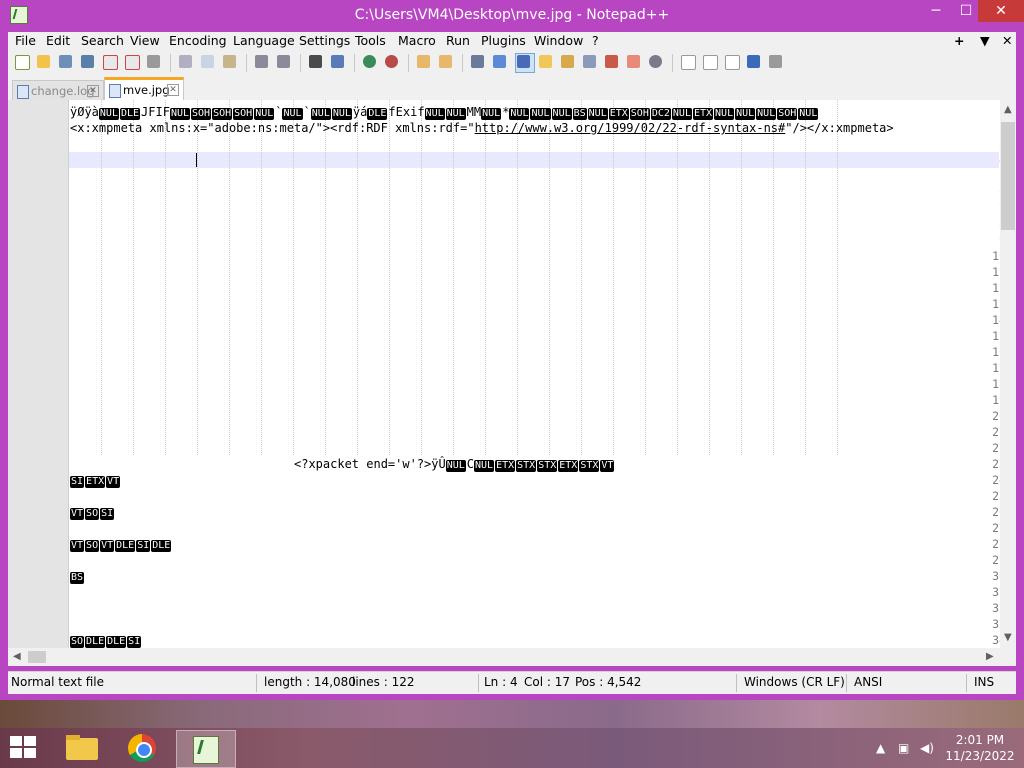 The image size is (1024, 768). What do you see at coordinates (196, 160) in the screenshot?
I see `text-caret` at bounding box center [196, 160].